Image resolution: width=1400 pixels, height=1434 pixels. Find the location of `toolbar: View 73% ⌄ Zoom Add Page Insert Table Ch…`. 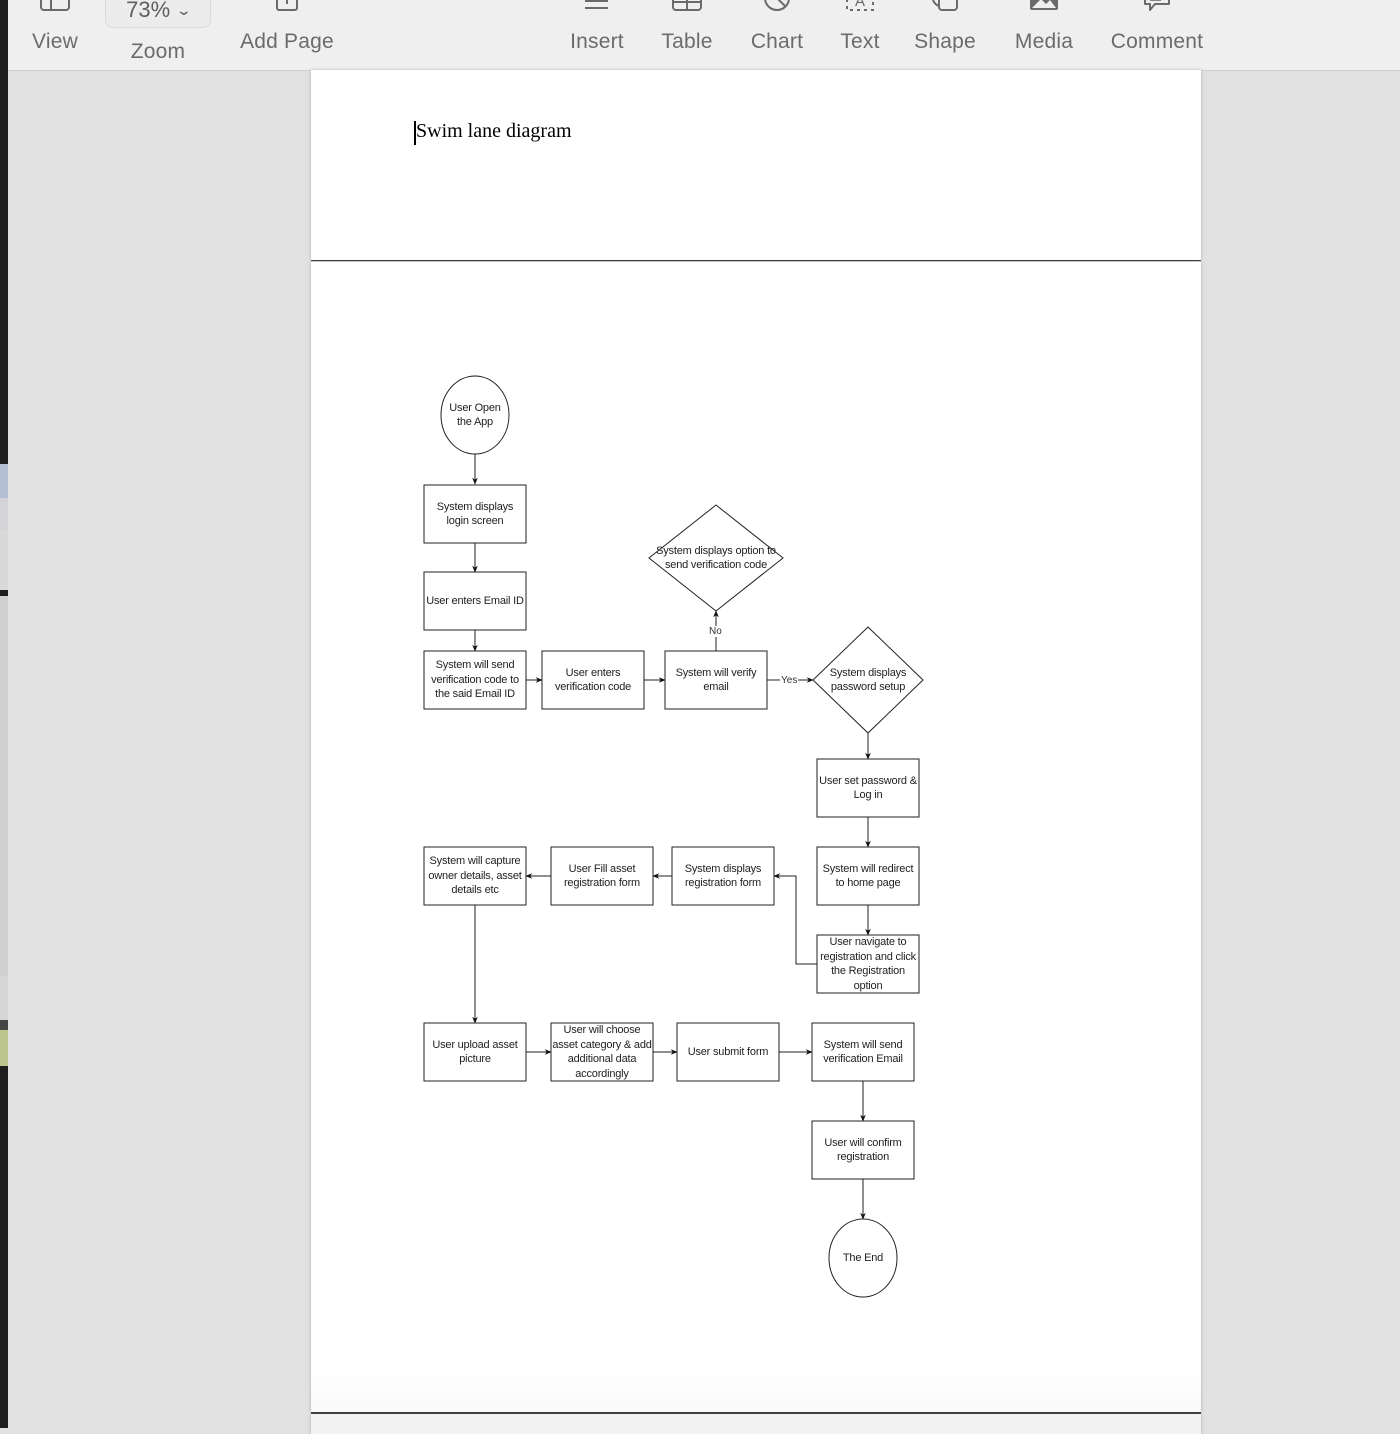

toolbar: View 73% ⌄ Zoom Add Page Insert Table Ch… is located at coordinates (704, 35).